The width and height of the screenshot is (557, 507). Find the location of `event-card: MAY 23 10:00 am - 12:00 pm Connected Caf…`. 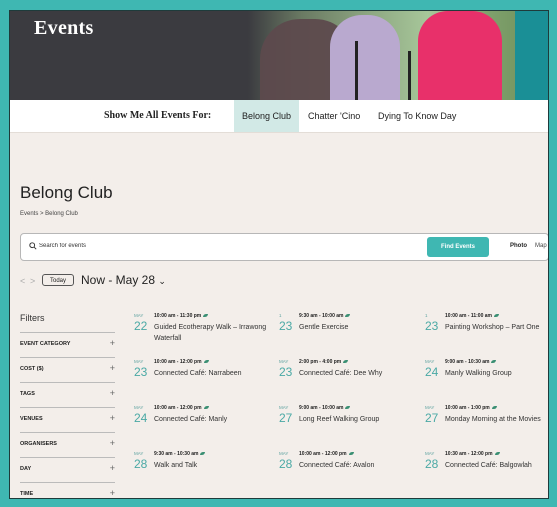

event-card: MAY 23 10:00 am - 12:00 pm Connected Caf… is located at coordinates (206, 379).